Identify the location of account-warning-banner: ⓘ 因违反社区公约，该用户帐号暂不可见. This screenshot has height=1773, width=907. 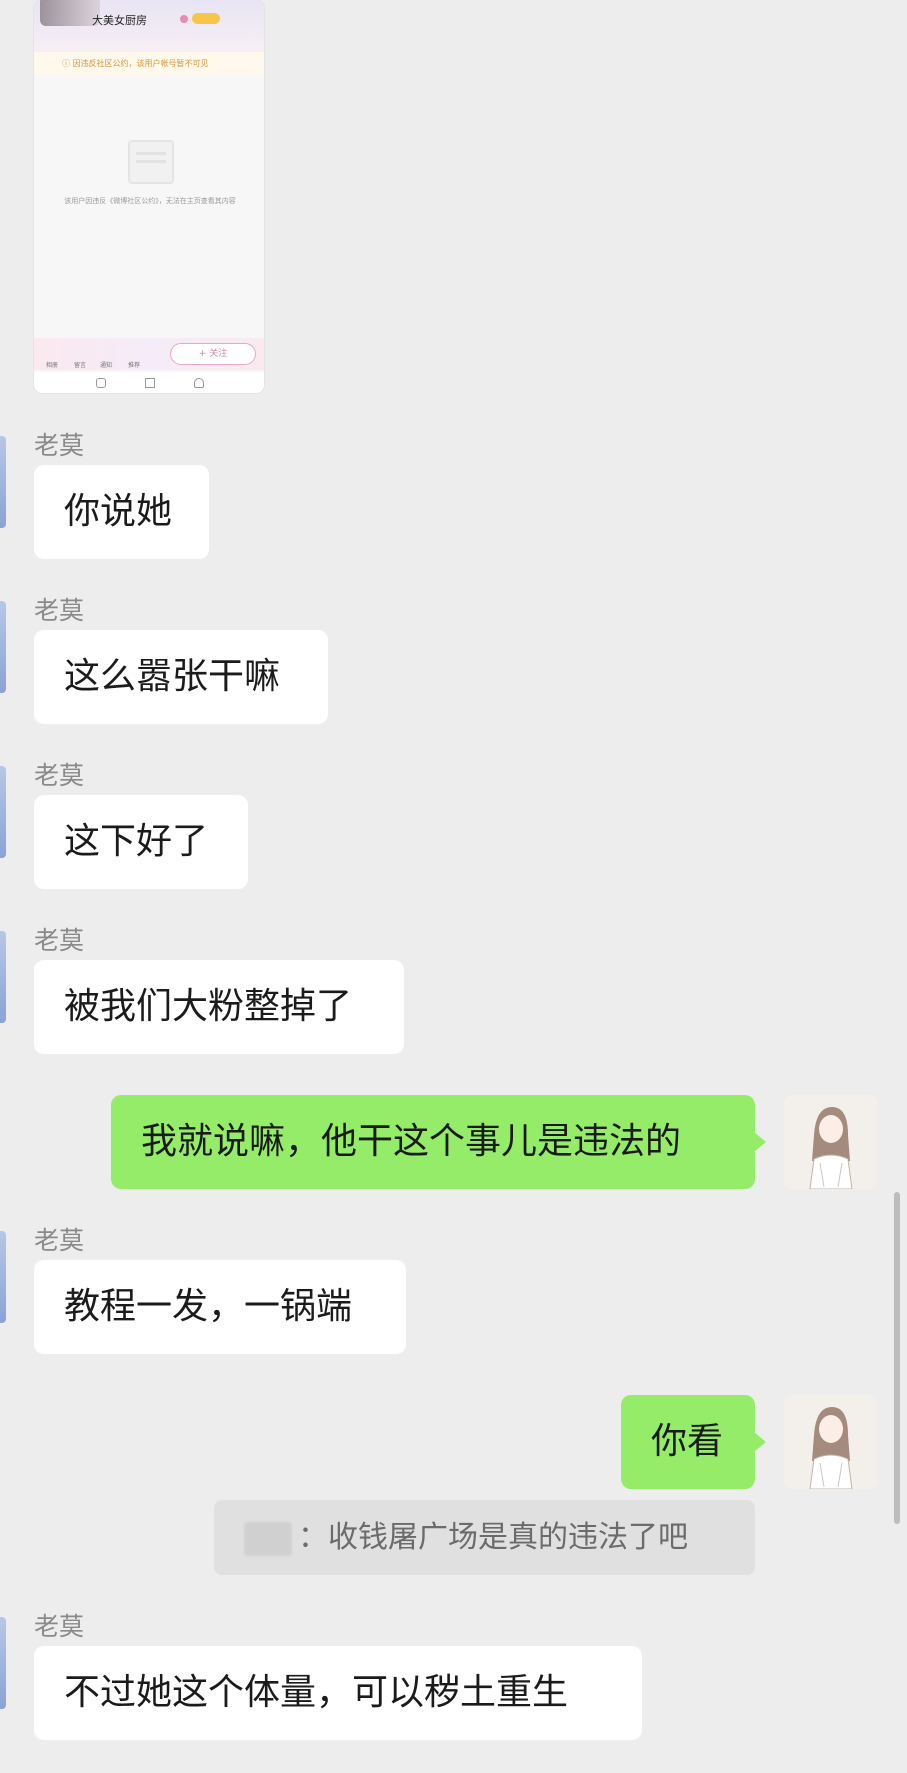
(149, 64).